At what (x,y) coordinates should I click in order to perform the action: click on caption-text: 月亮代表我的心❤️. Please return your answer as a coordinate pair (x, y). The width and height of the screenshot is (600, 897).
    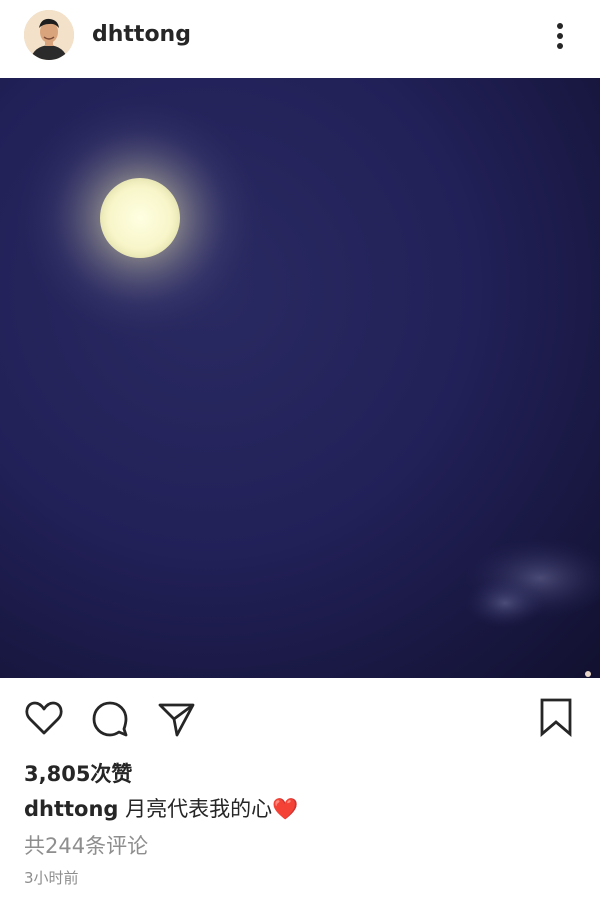
    Looking at the image, I should click on (212, 809).